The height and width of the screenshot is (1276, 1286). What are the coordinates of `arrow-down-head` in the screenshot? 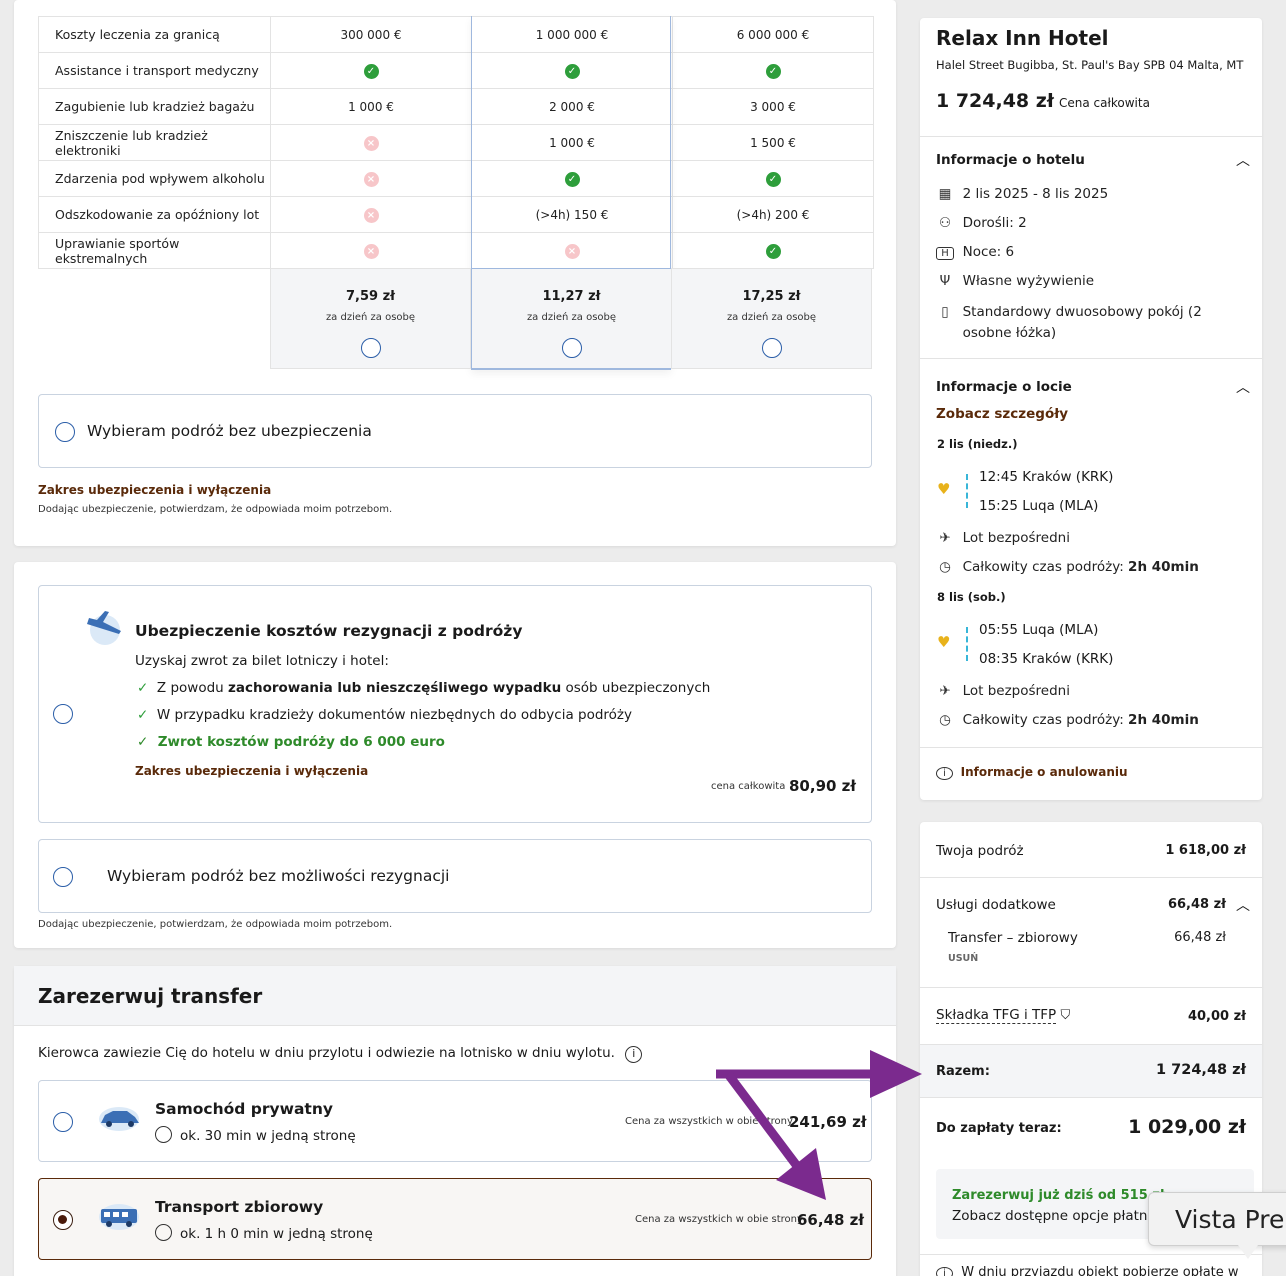 It's located at (801, 1174).